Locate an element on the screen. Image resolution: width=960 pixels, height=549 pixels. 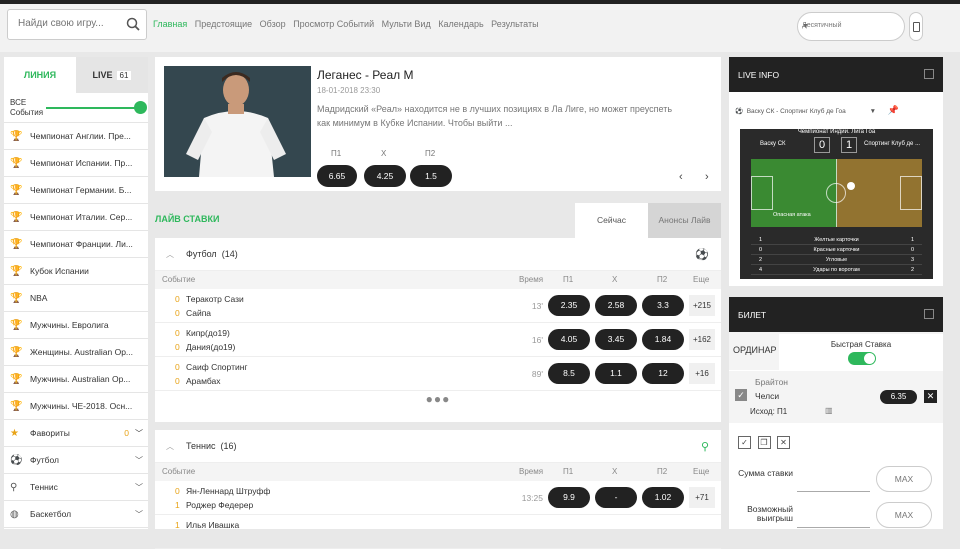
sidebar-favorites: ★ Фавориты 0 ﹀ is located at coordinates (76, 433).